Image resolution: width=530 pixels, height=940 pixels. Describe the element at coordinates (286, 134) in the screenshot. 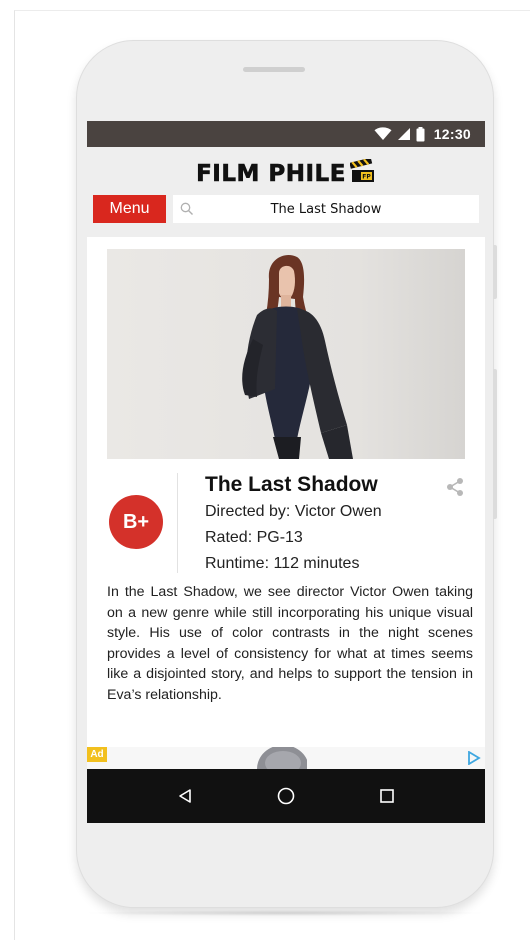

I see `status-bar: 12:30` at that location.